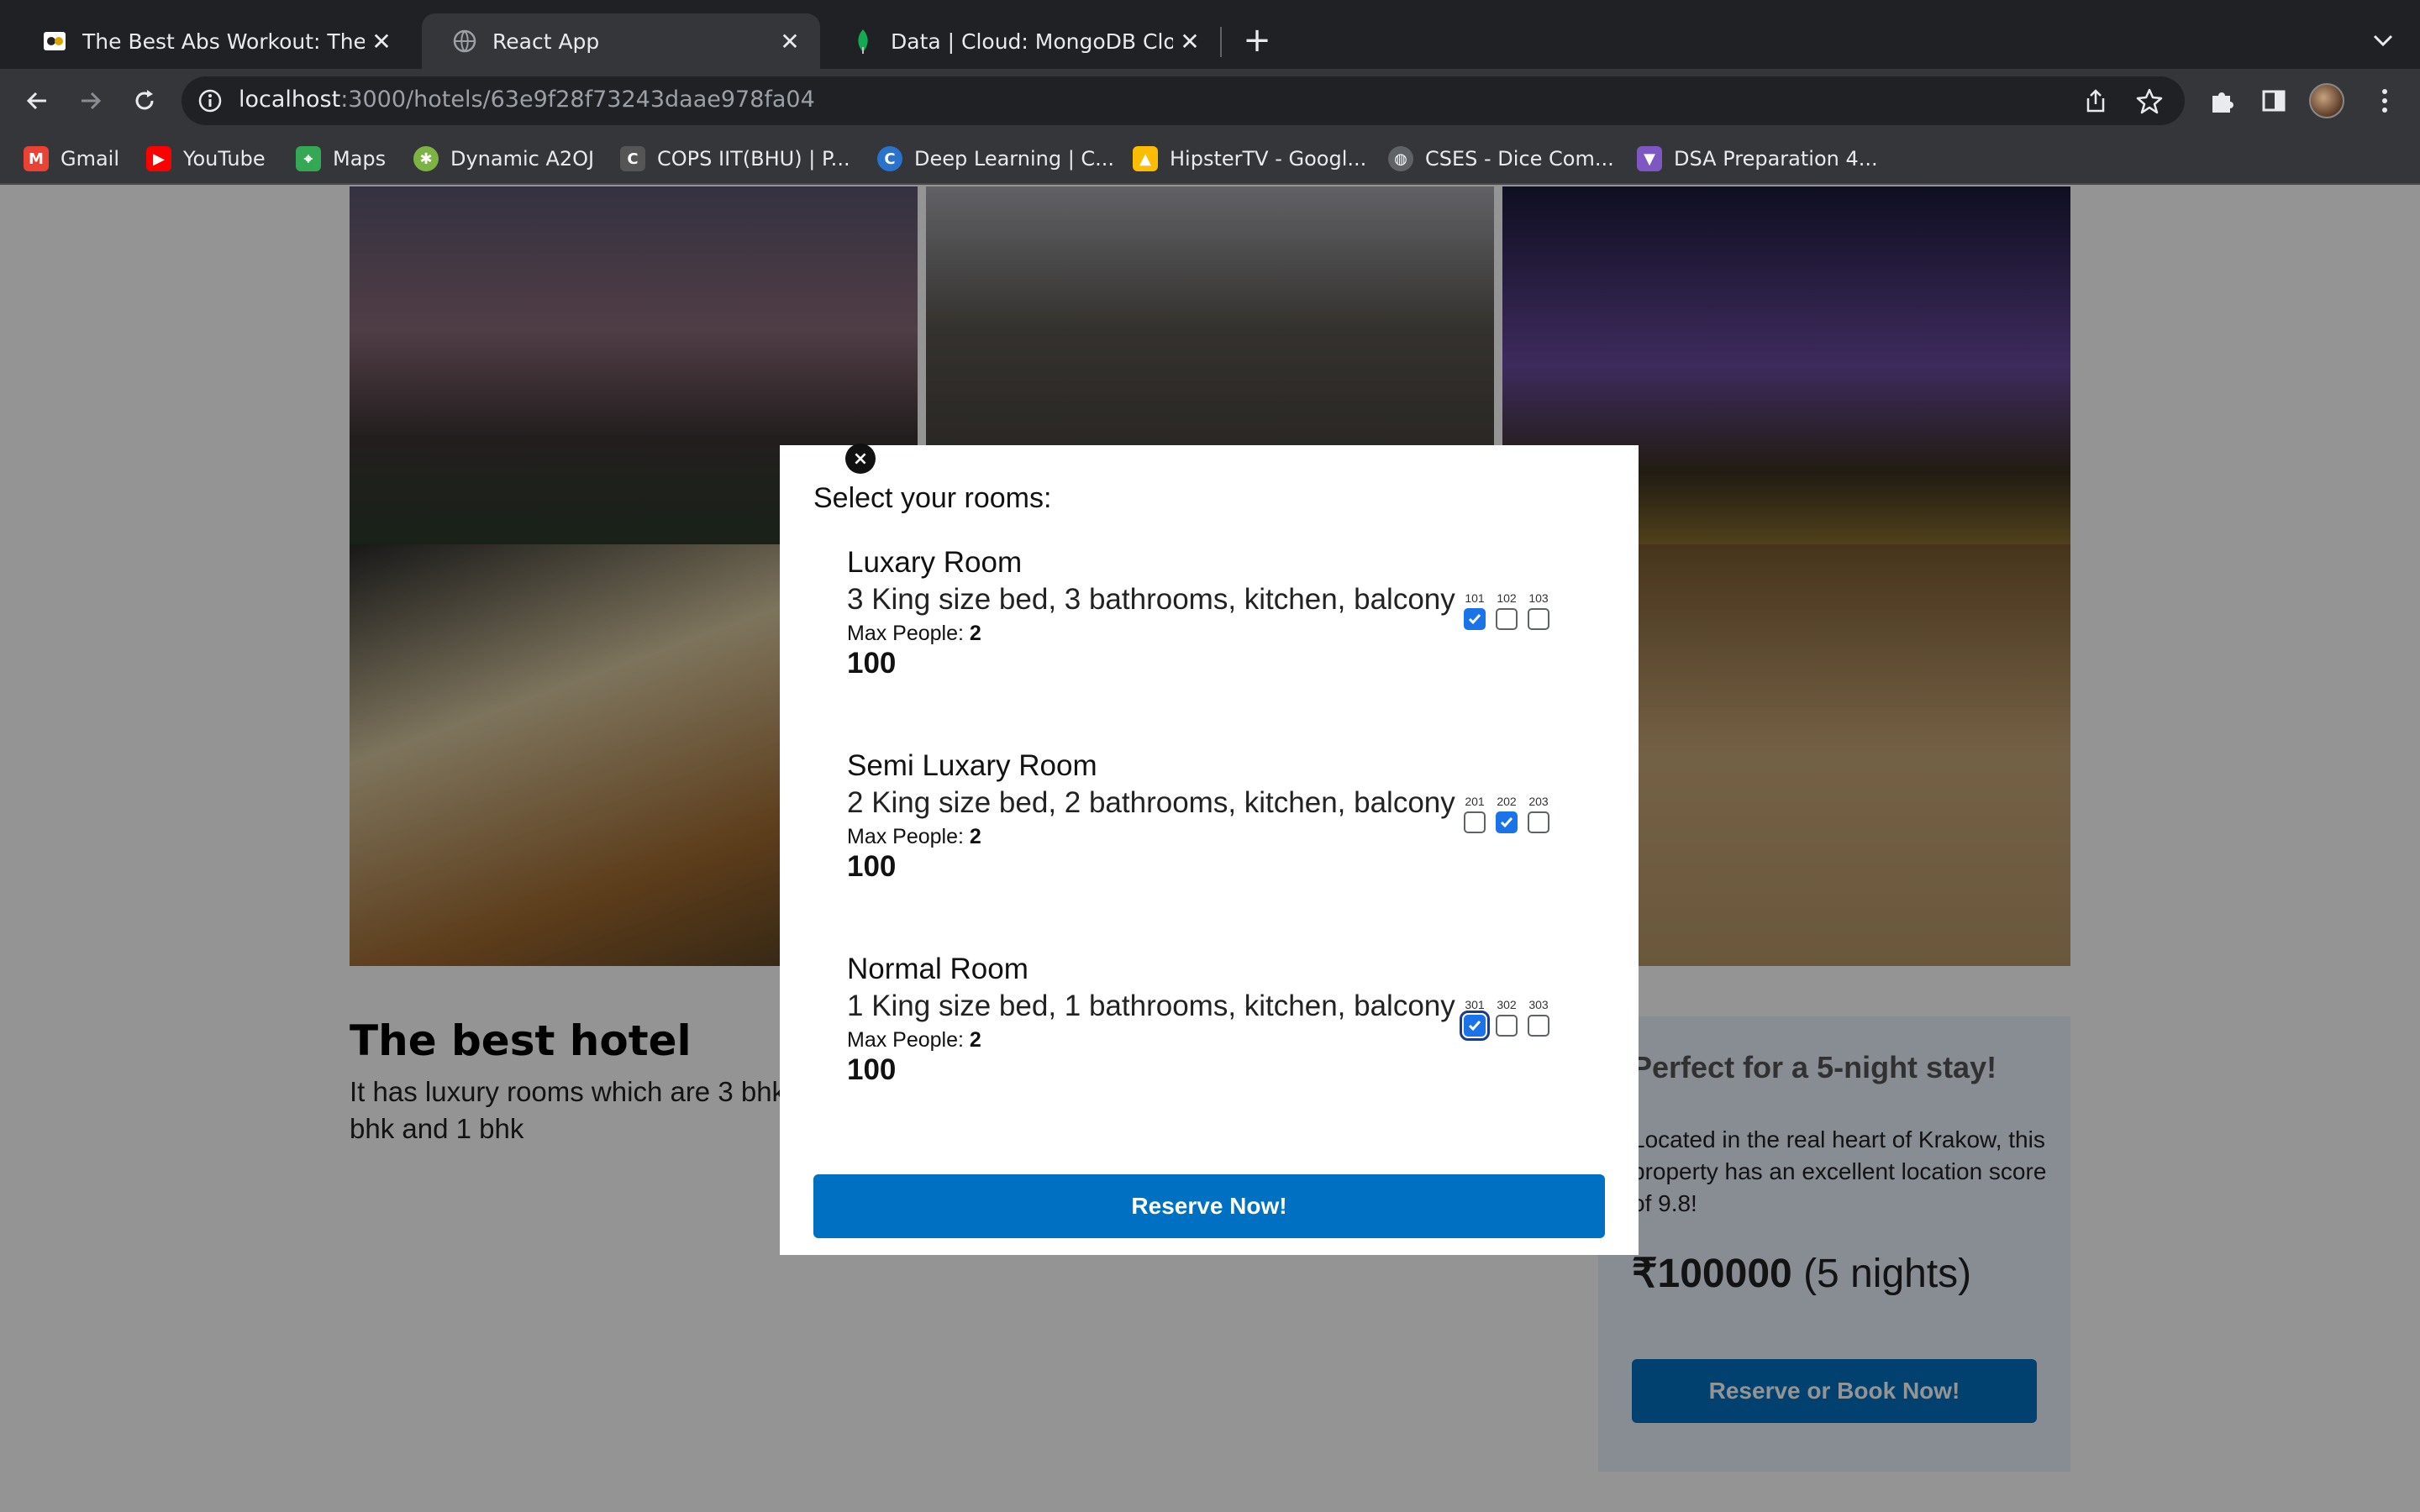  Describe the element at coordinates (1221, 42) in the screenshot. I see `tab-separator` at that location.